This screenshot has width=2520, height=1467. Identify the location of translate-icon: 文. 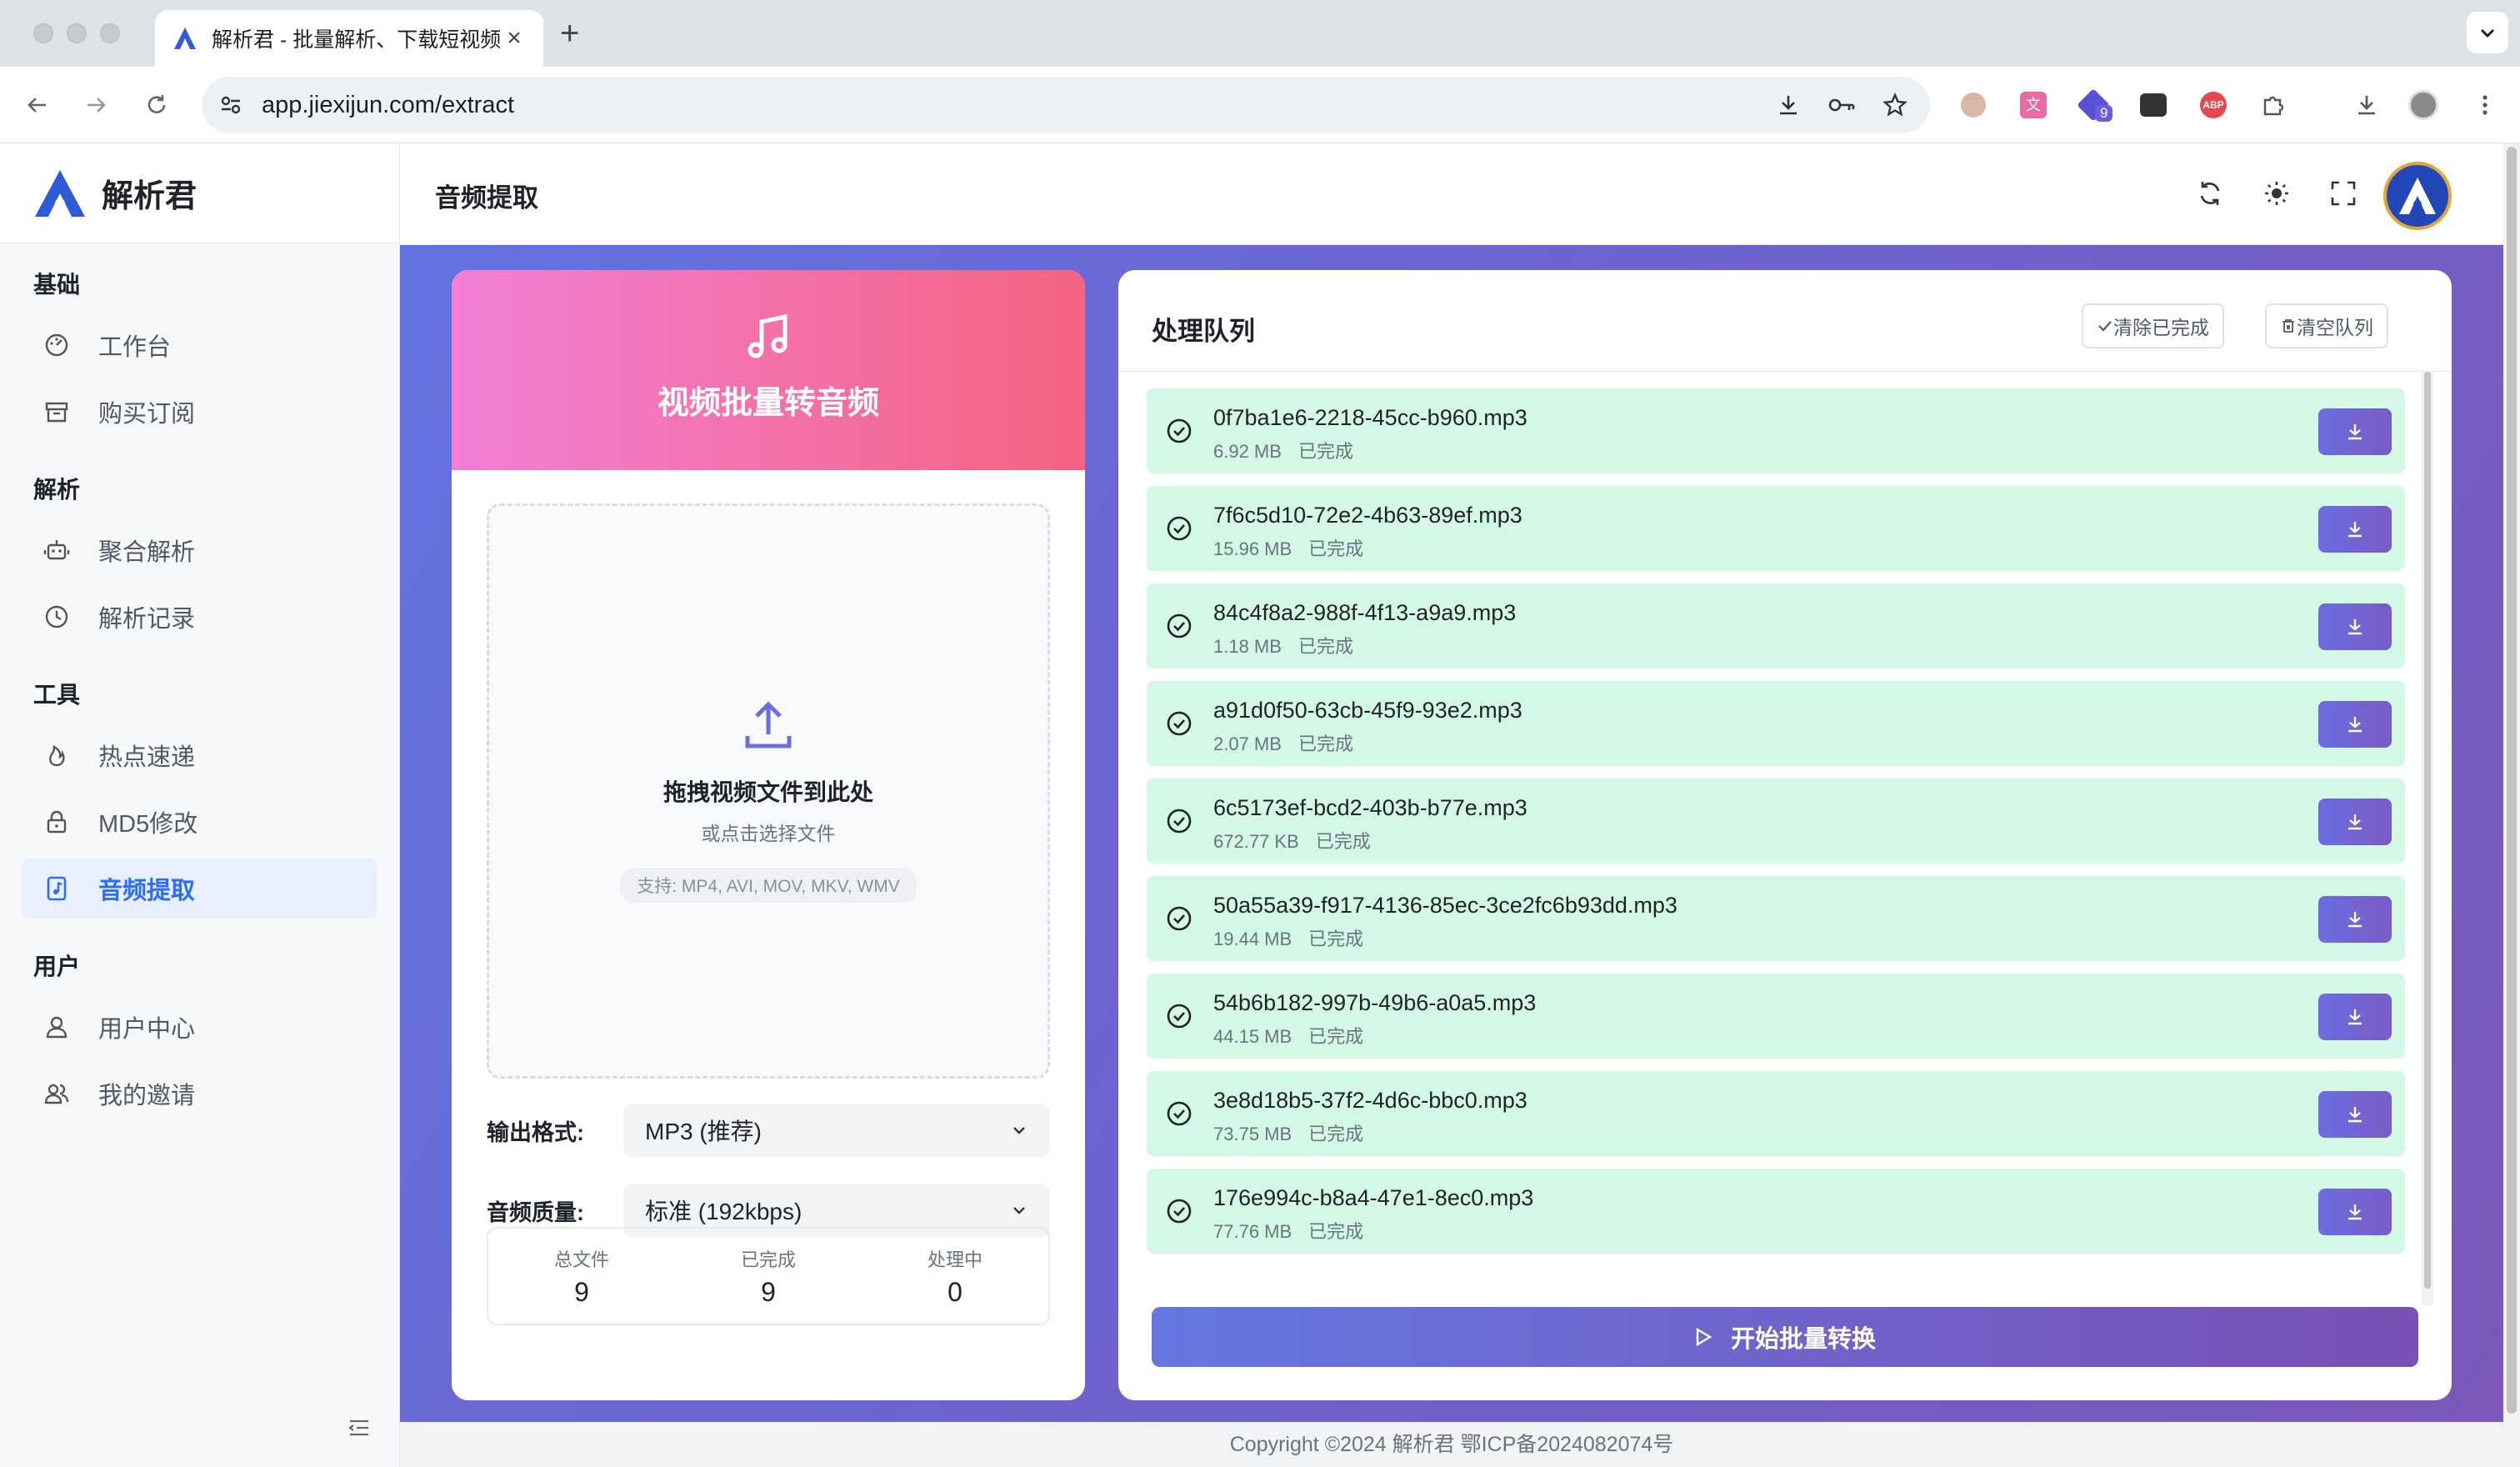
(2033, 105).